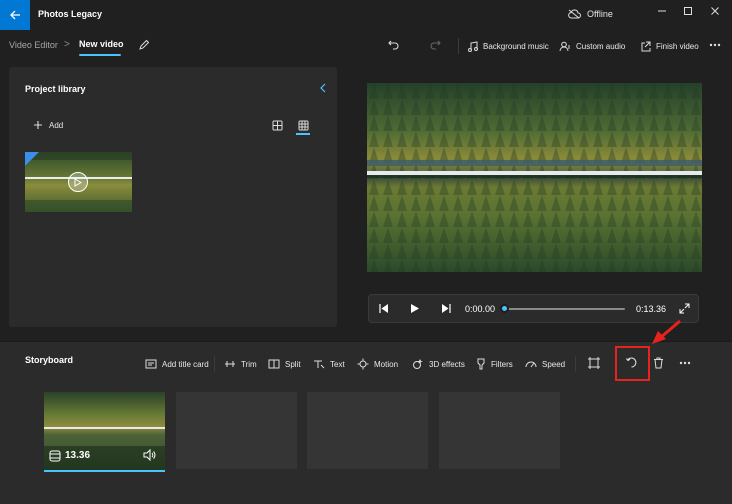  Describe the element at coordinates (249, 364) in the screenshot. I see `trim-label: Trim` at that location.